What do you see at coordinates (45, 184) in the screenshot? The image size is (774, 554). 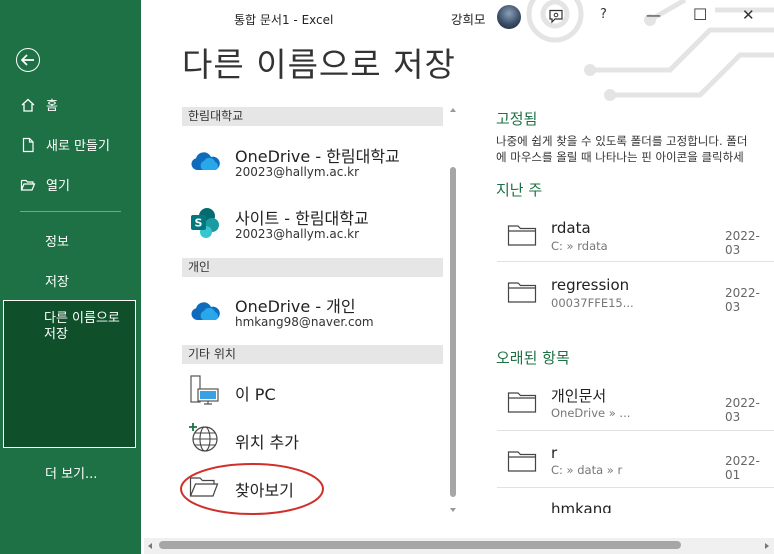 I see `nav-open: 열기` at bounding box center [45, 184].